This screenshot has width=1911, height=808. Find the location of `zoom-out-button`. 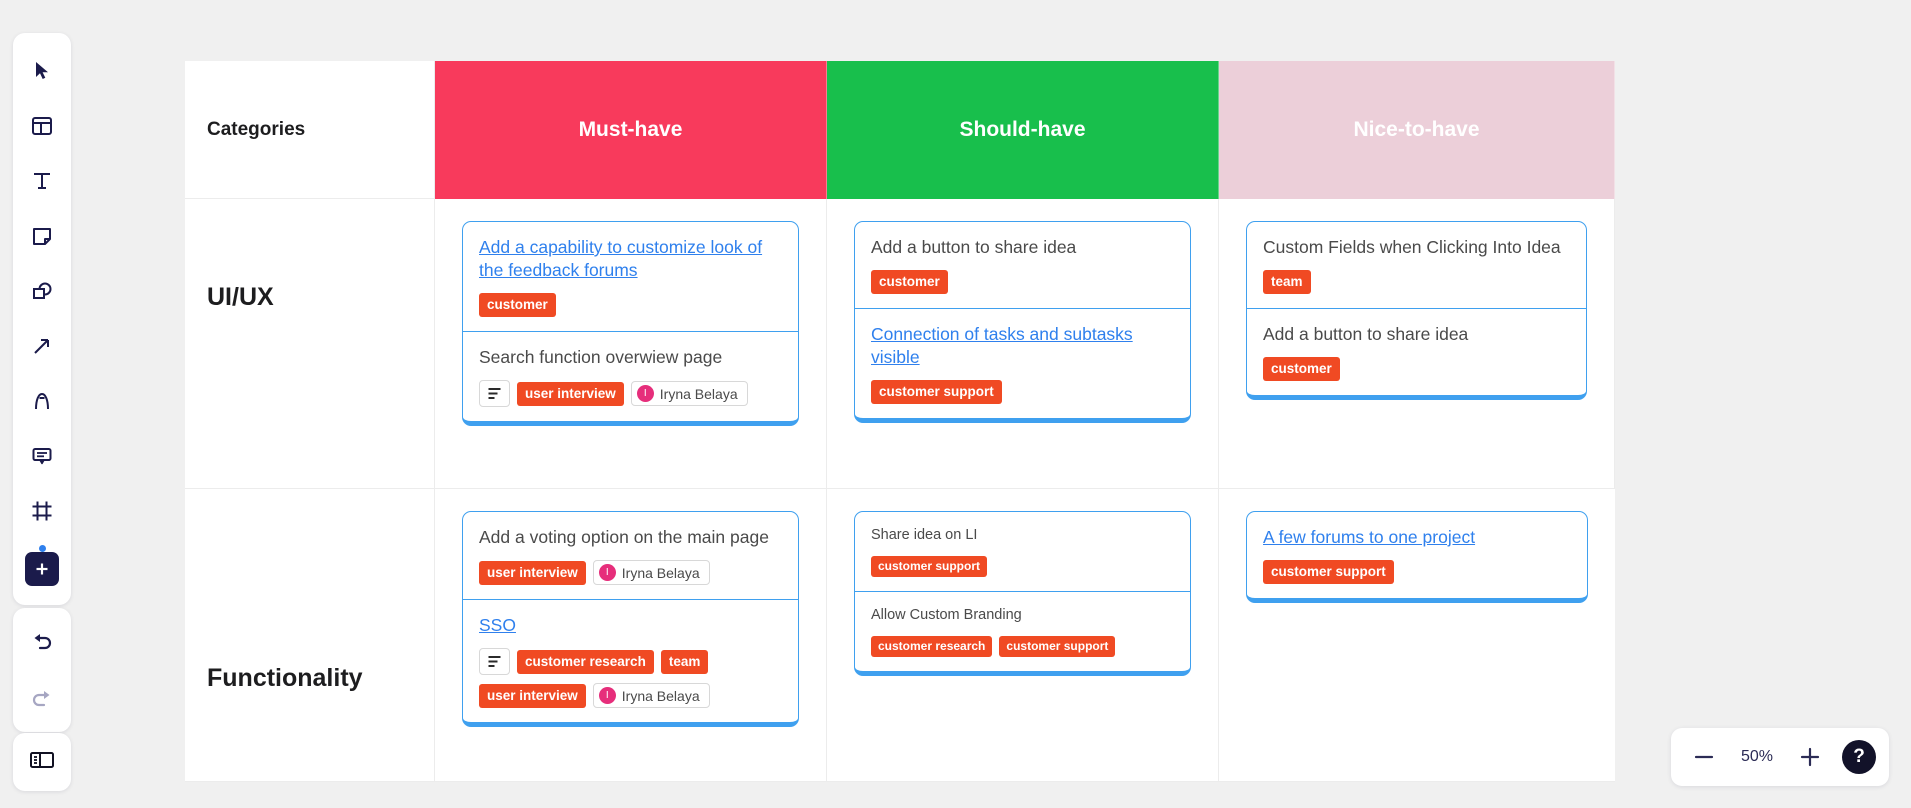

zoom-out-button is located at coordinates (1704, 757).